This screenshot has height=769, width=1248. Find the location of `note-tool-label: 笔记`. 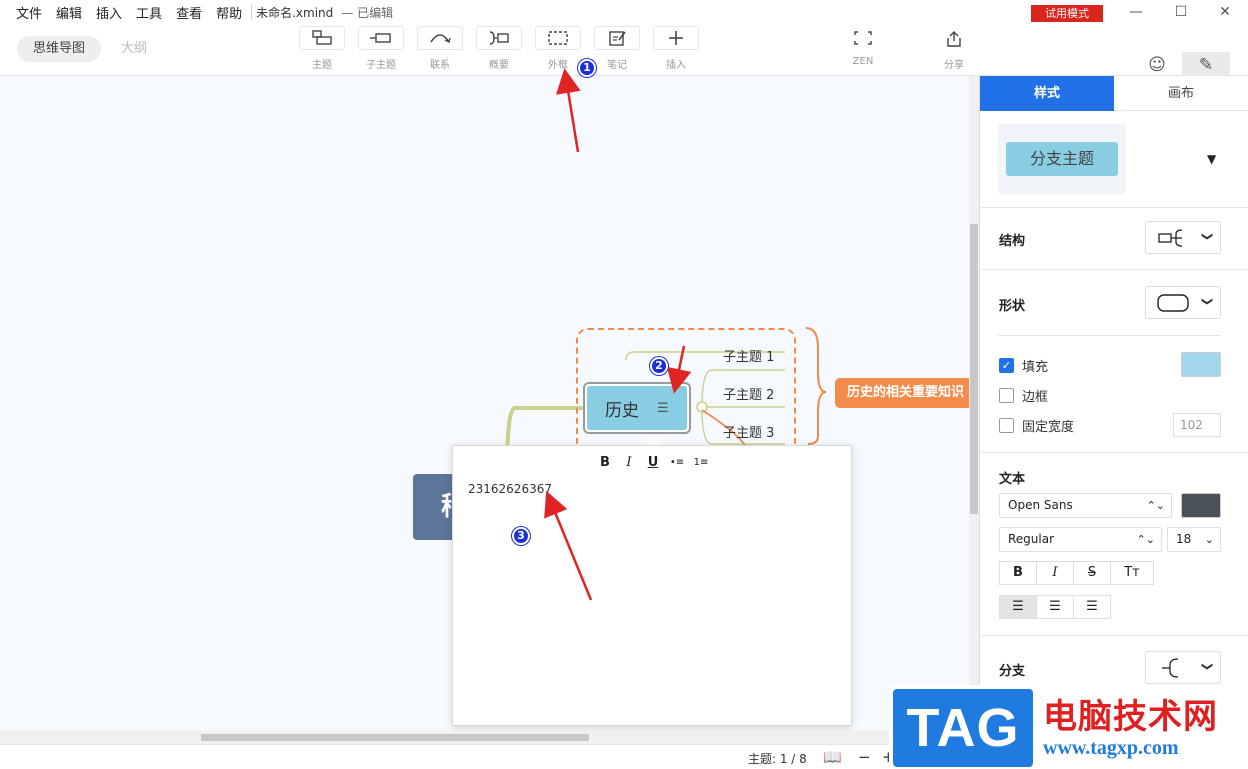

note-tool-label: 笔记 is located at coordinates (617, 65).